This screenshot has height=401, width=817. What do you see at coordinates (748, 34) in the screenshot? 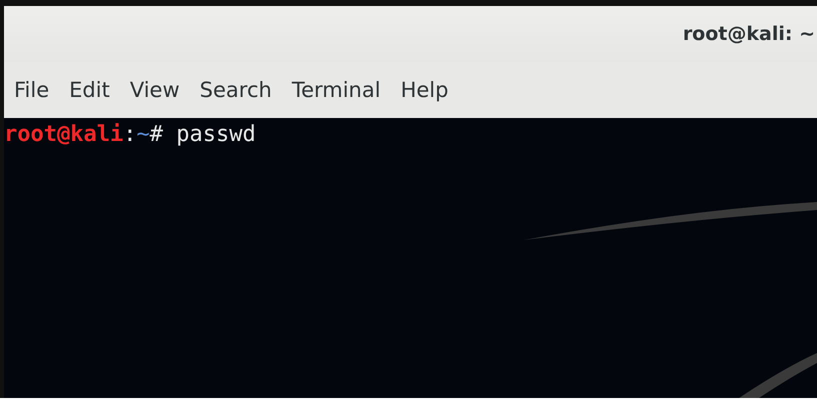
I see `window-title: root@kali: ~` at bounding box center [748, 34].